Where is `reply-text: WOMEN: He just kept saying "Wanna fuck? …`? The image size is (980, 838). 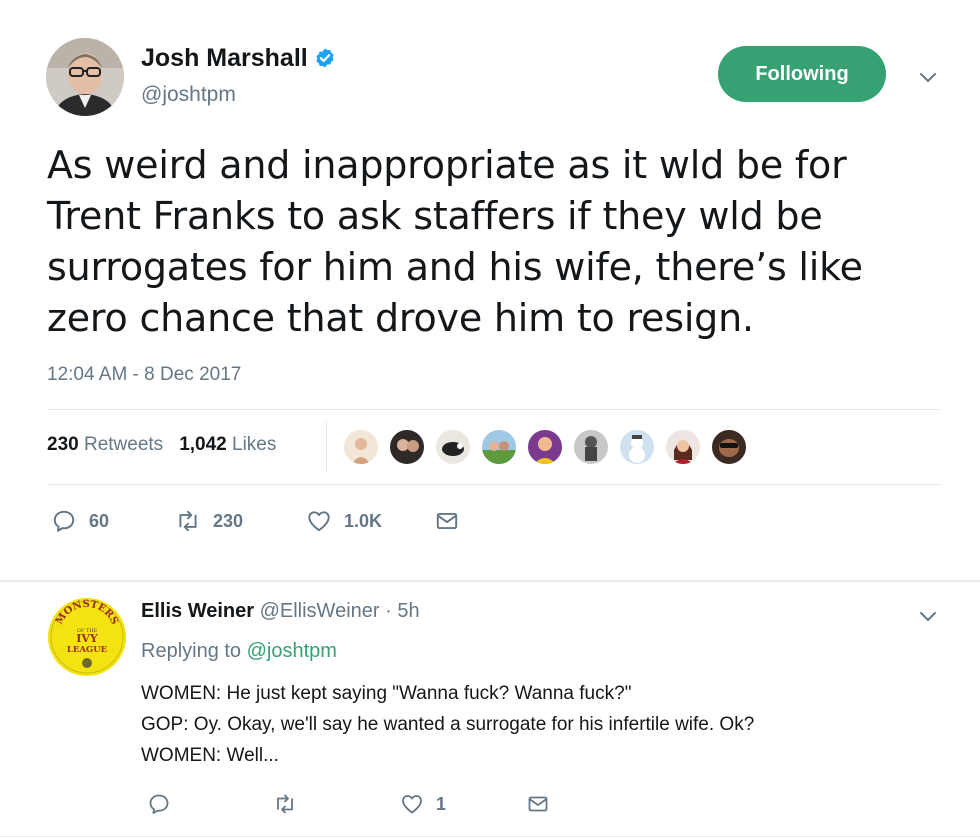 reply-text: WOMEN: He just kept saying "Wanna fuck? … is located at coordinates (448, 724).